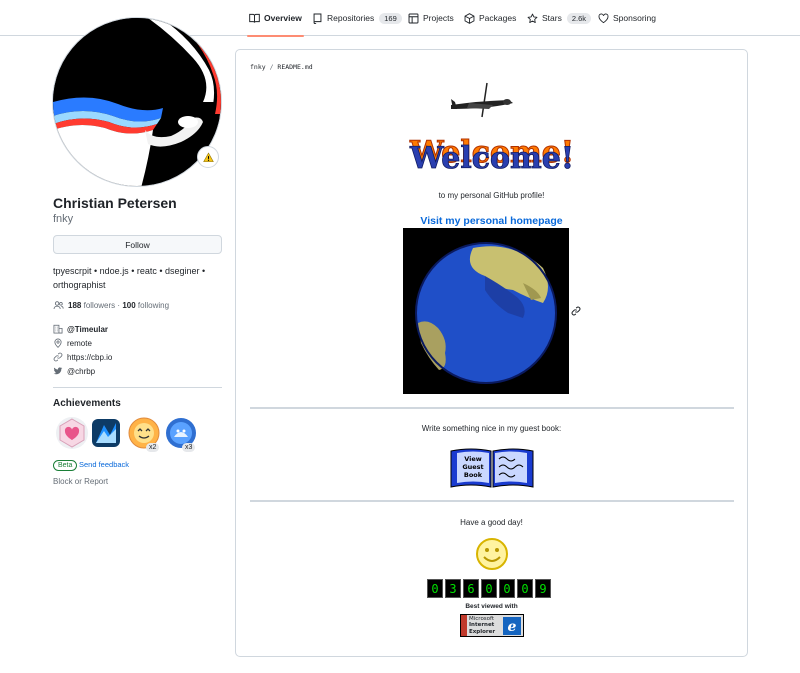 Image resolution: width=800 pixels, height=673 pixels. I want to click on profile-website: https://cbp.io, so click(82, 357).